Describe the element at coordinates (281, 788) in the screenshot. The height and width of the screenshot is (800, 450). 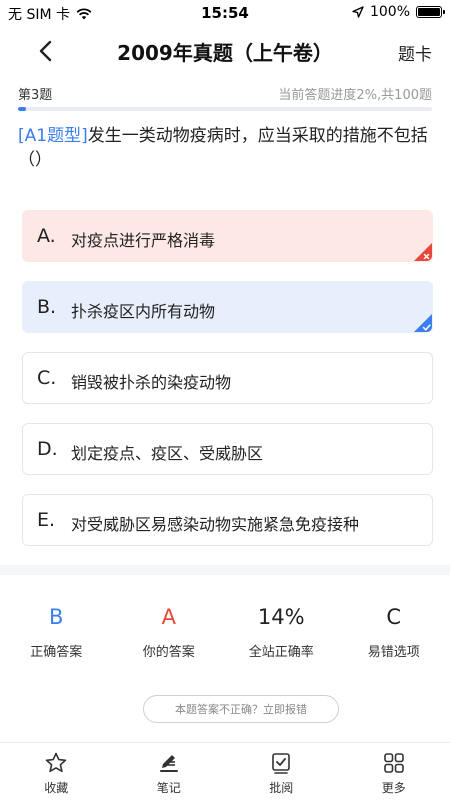
I see `tab-label: 批阅` at that location.